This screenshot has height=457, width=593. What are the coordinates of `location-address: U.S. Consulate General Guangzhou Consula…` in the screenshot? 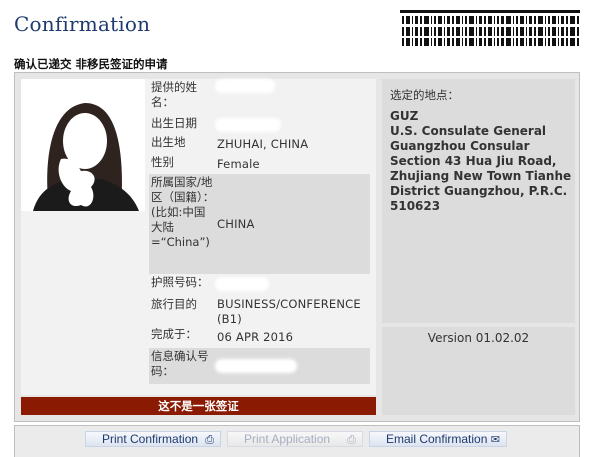 It's located at (481, 168).